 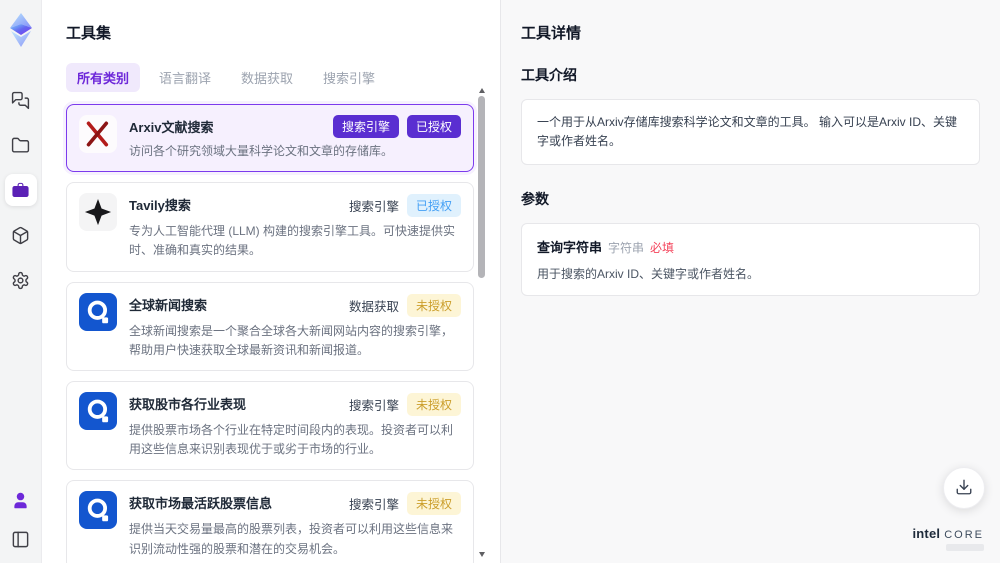 What do you see at coordinates (535, 199) in the screenshot?
I see `params-heading: 参数` at bounding box center [535, 199].